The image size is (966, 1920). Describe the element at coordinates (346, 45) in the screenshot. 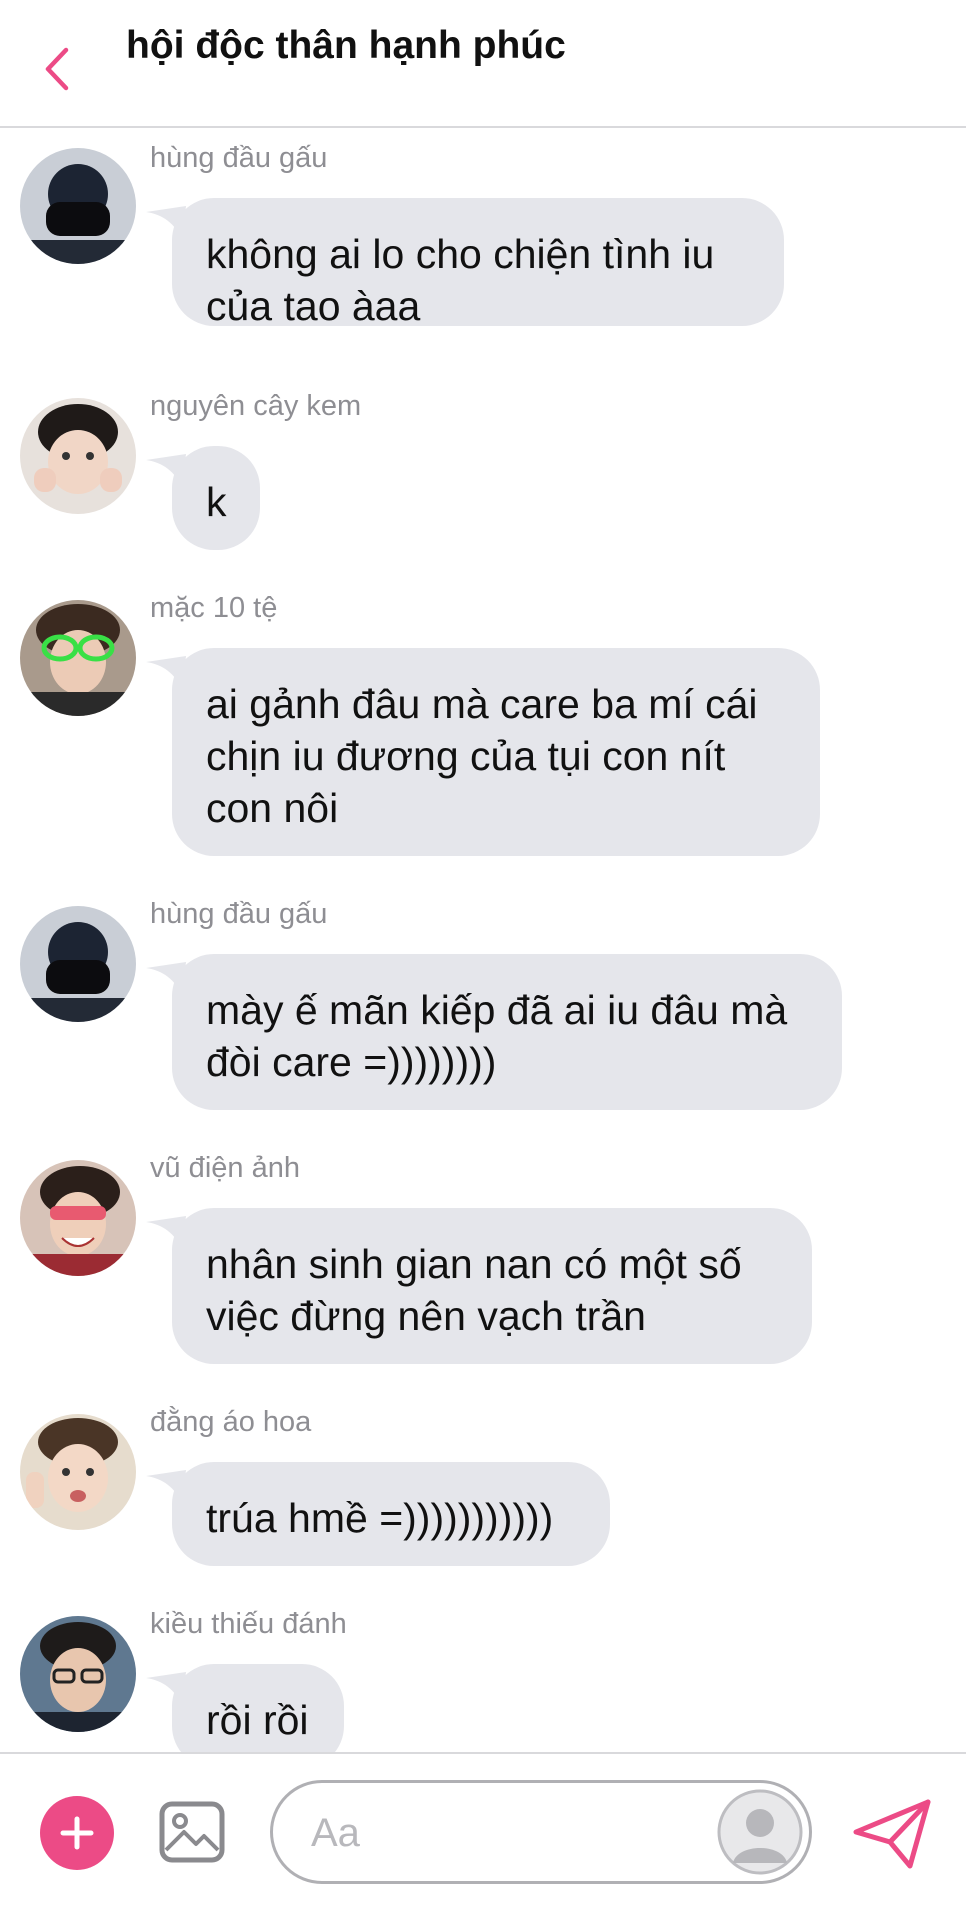

I see `chat-title: hội độc thân hạnh phúc` at that location.